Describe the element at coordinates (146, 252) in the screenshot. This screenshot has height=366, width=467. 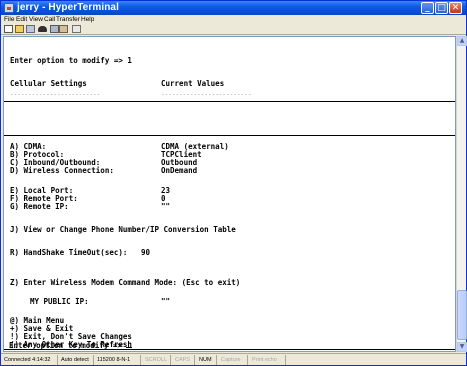
I see `option-r-value: 90` at that location.